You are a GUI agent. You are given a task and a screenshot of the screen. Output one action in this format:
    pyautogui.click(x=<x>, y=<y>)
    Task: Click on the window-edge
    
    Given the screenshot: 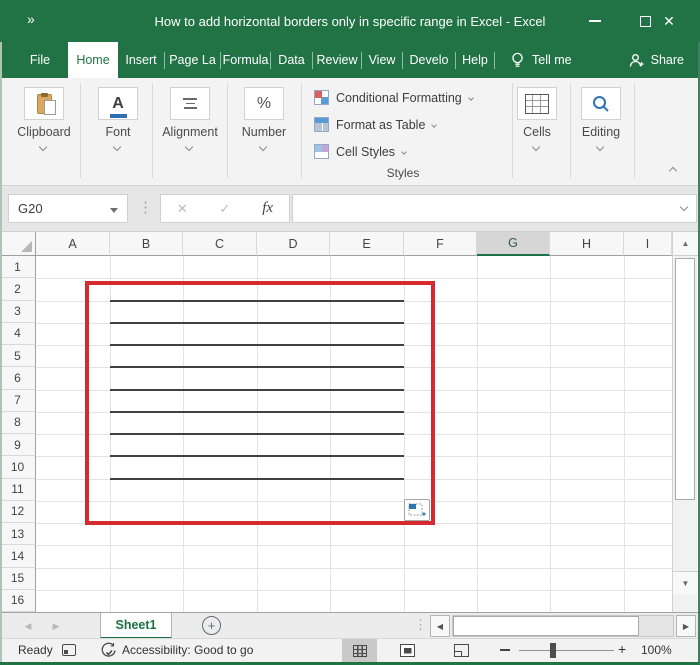 What is the action you would take?
    pyautogui.click(x=1, y=353)
    